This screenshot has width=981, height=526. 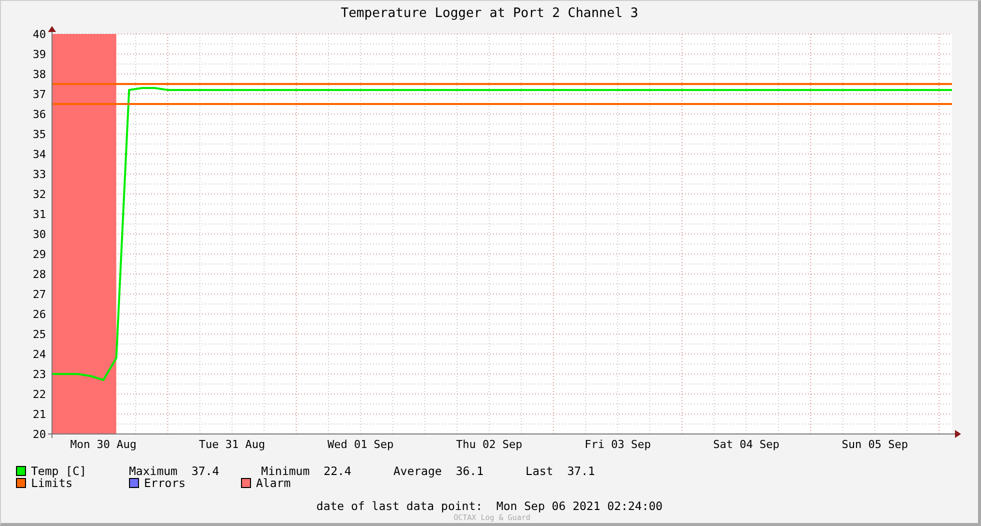 I want to click on axis-label: 40, so click(x=39, y=34).